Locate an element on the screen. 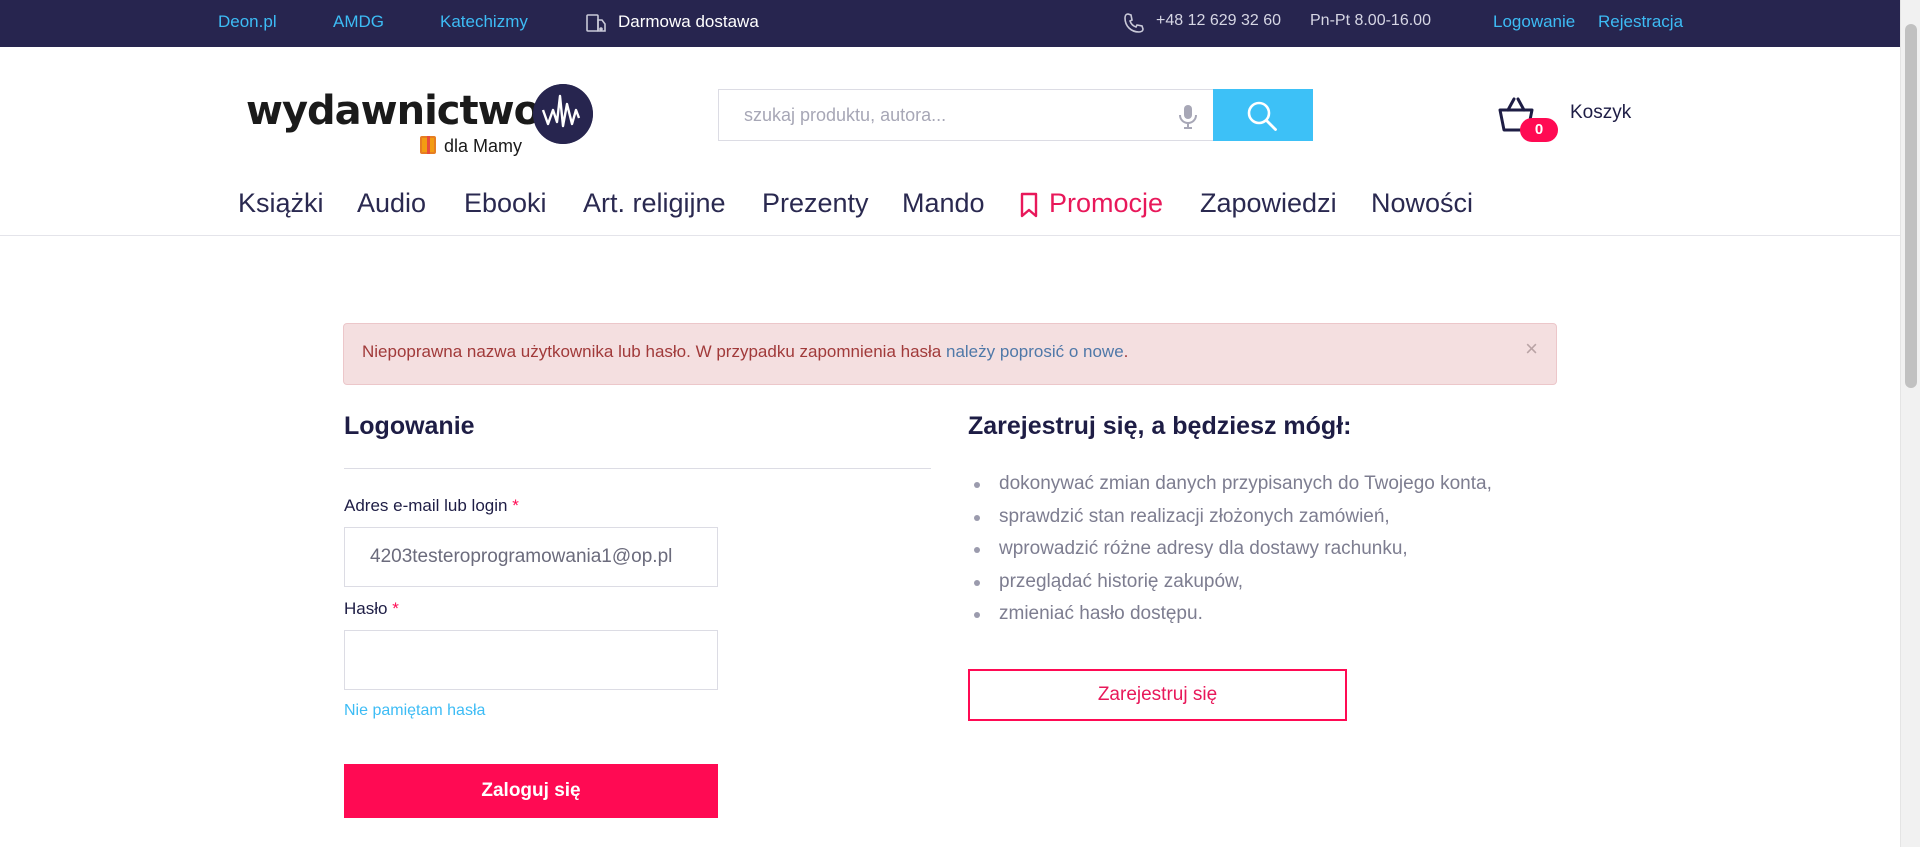  login-title: Logowanie is located at coordinates (409, 426).